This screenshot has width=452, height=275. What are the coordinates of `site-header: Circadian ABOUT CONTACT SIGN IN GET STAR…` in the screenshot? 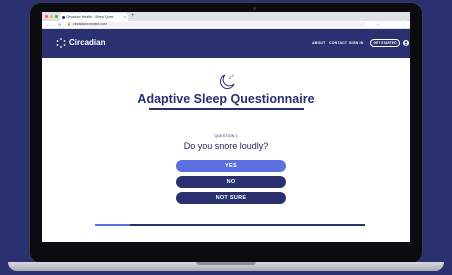 It's located at (226, 43).